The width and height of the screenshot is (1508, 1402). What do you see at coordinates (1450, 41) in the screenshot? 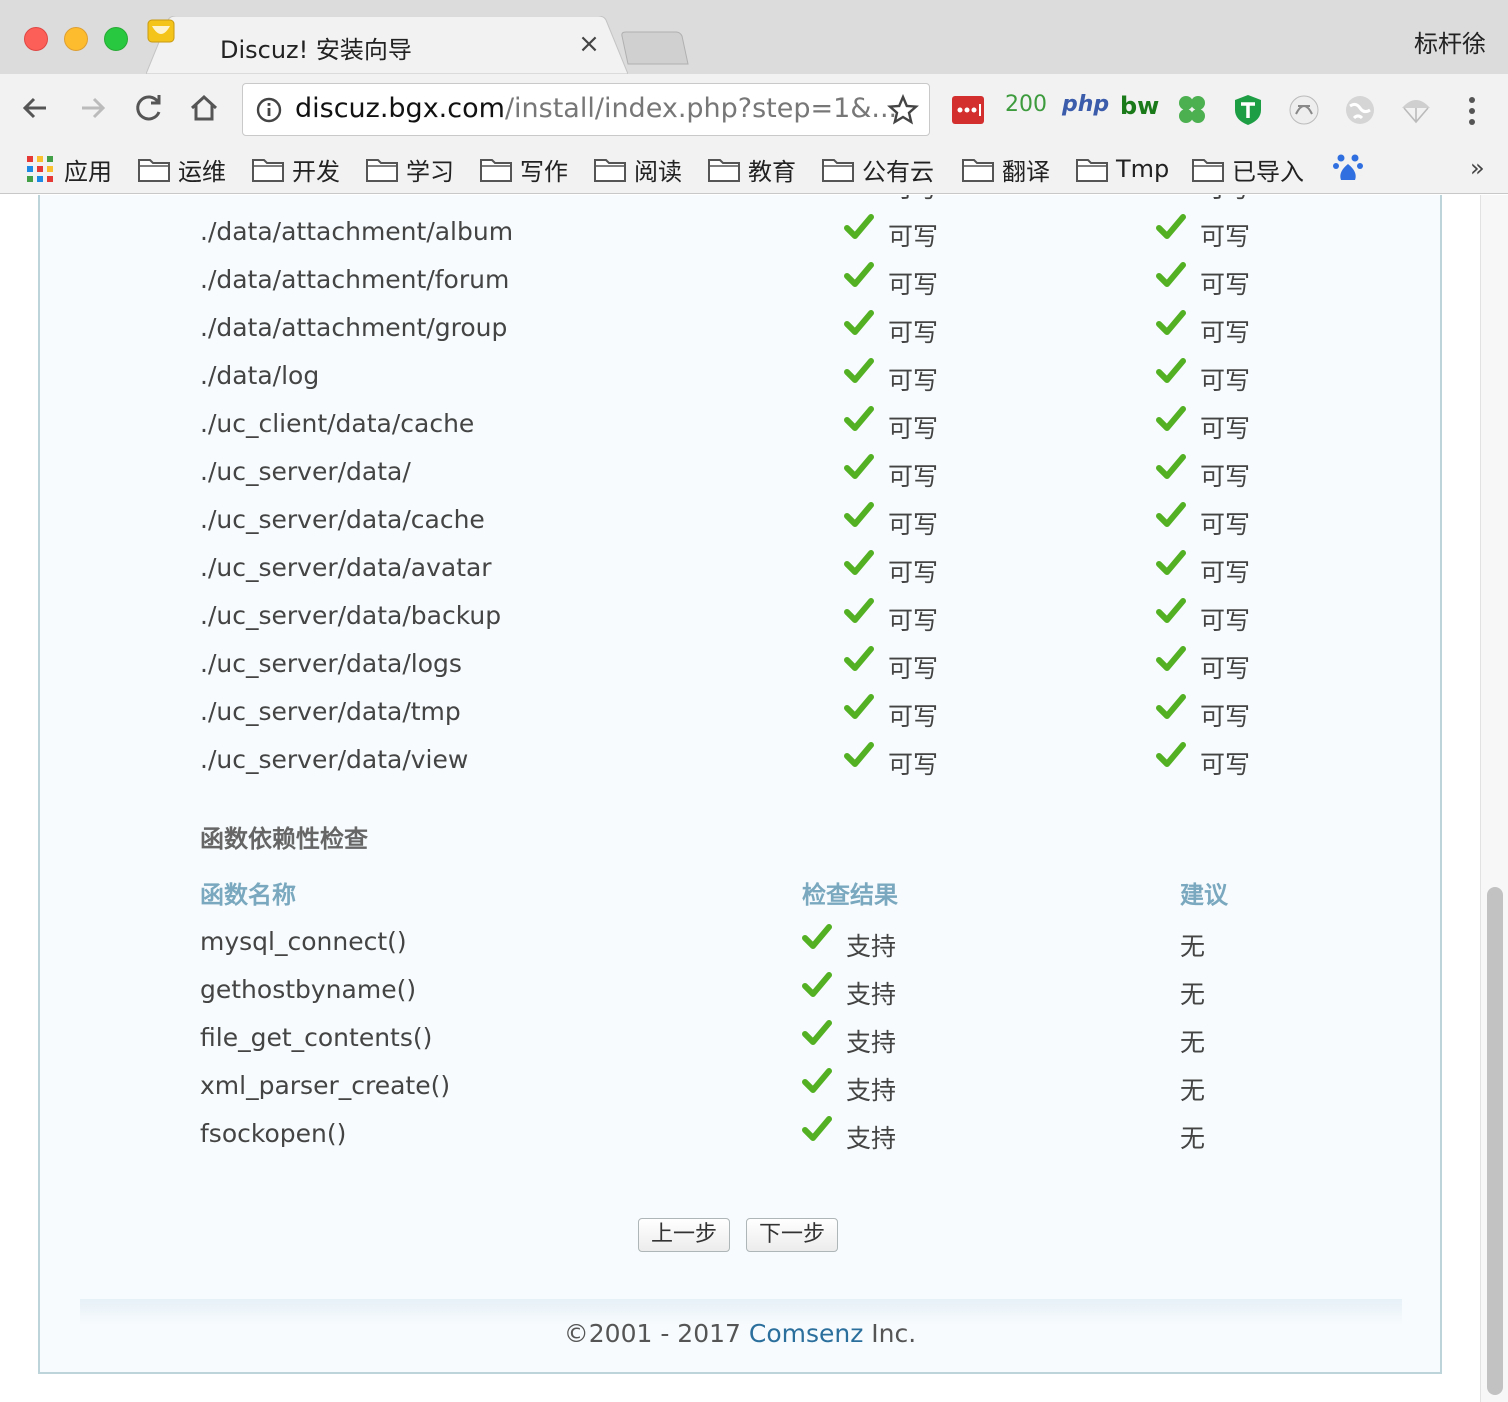
I see `profile-name: 标杆徐` at bounding box center [1450, 41].